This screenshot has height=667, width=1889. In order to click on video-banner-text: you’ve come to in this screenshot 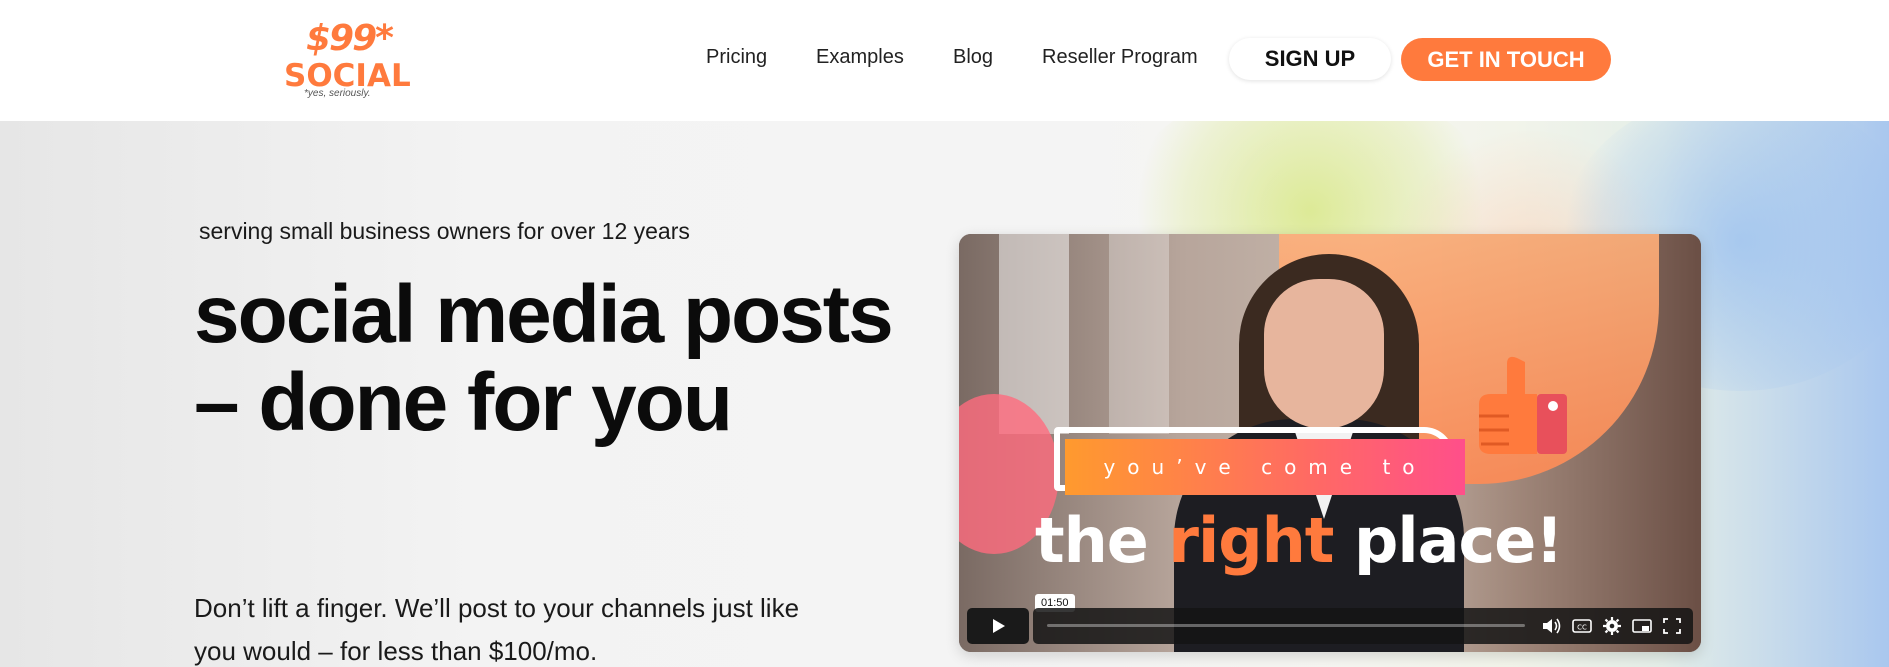, I will do `click(1265, 467)`.